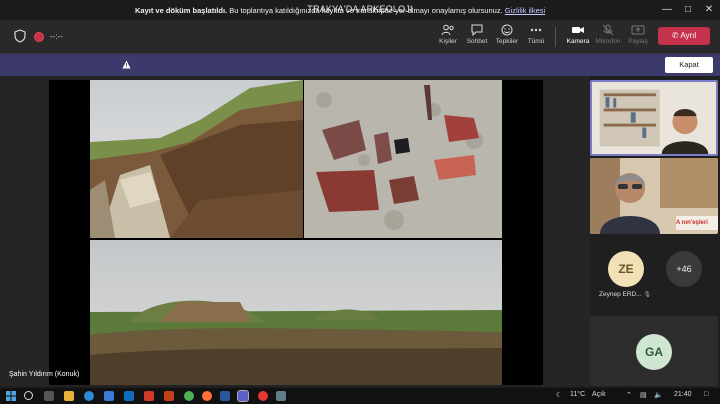  What do you see at coordinates (403, 159) in the screenshot?
I see `pottery-shards-photo` at bounding box center [403, 159].